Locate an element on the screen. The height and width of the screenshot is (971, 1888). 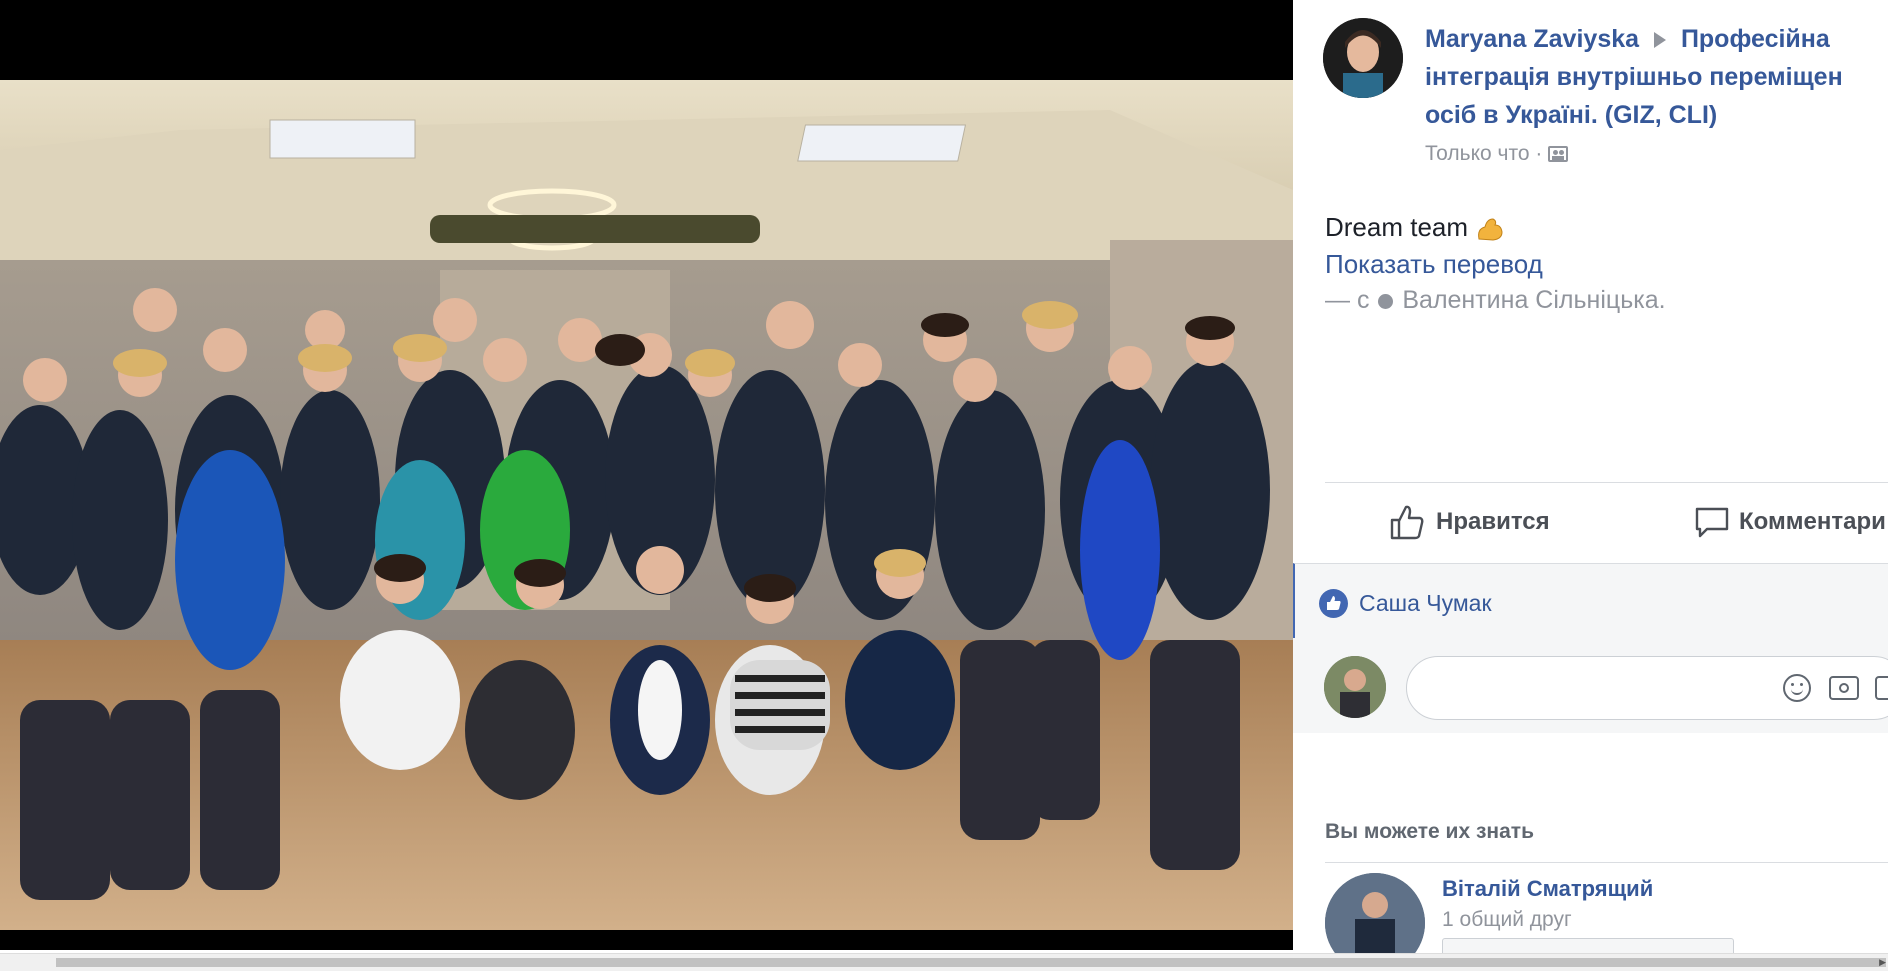
thumbs-up-icon is located at coordinates (1407, 522).